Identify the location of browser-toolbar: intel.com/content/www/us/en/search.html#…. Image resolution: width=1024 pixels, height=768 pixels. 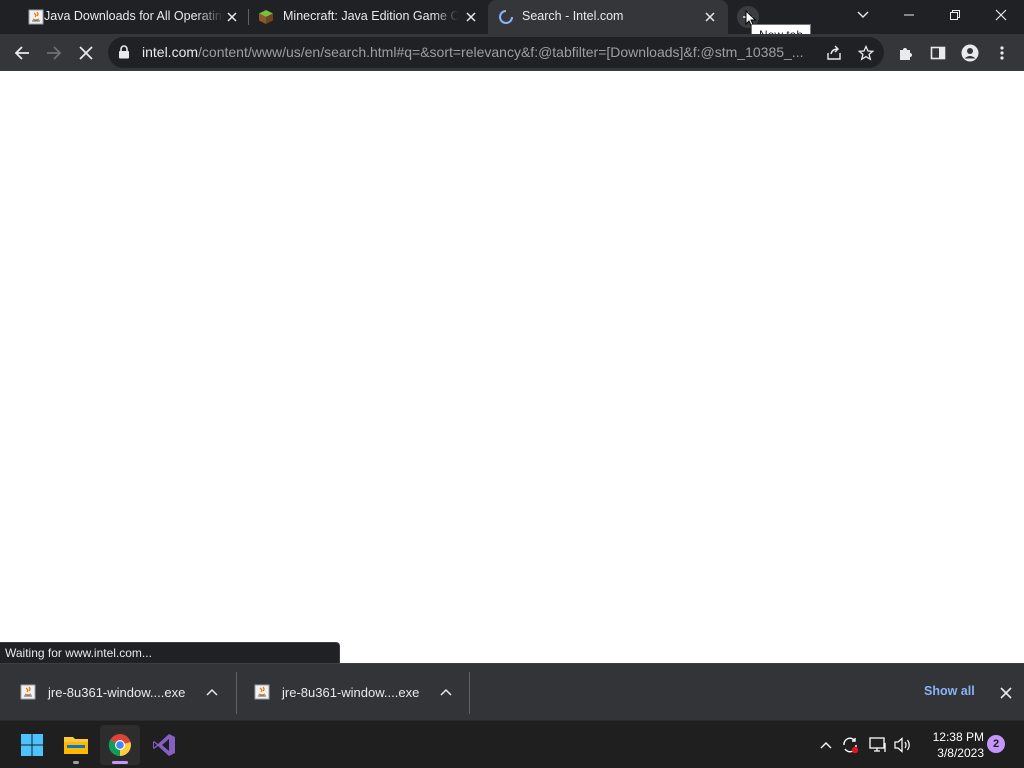
(512, 52).